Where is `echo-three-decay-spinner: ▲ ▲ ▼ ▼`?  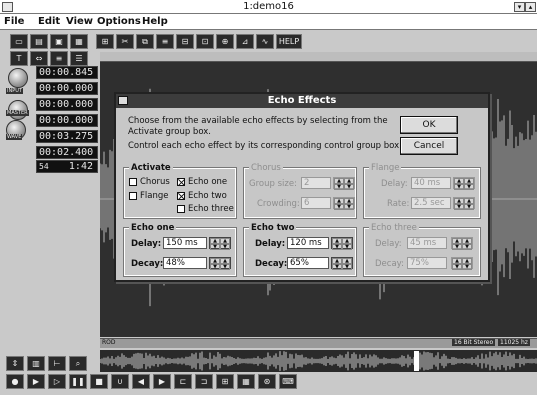 echo-three-decay-spinner: ▲ ▲ ▼ ▼ is located at coordinates (462, 263).